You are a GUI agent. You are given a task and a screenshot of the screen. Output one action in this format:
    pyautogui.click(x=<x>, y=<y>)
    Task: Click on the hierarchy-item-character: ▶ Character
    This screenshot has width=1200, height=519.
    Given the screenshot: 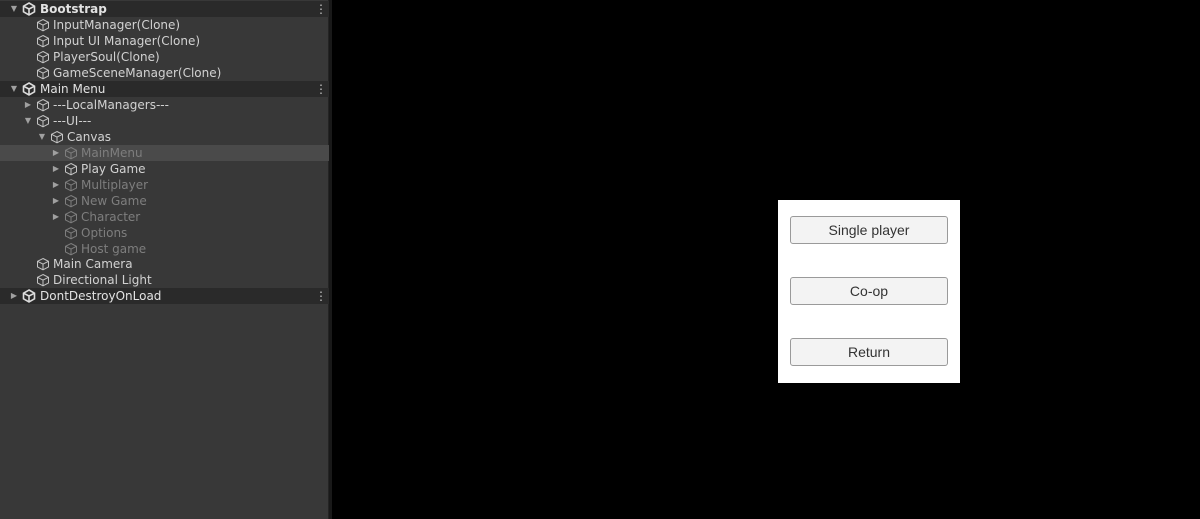 What is the action you would take?
    pyautogui.click(x=164, y=217)
    